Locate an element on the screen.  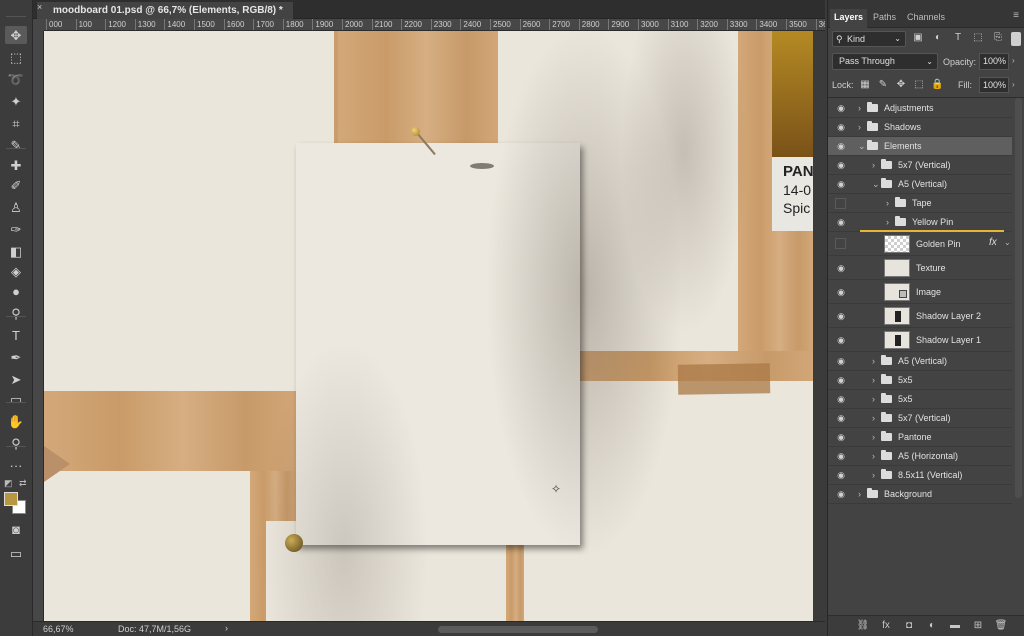
lasso-icon: ➰ is located at coordinates (16, 79).